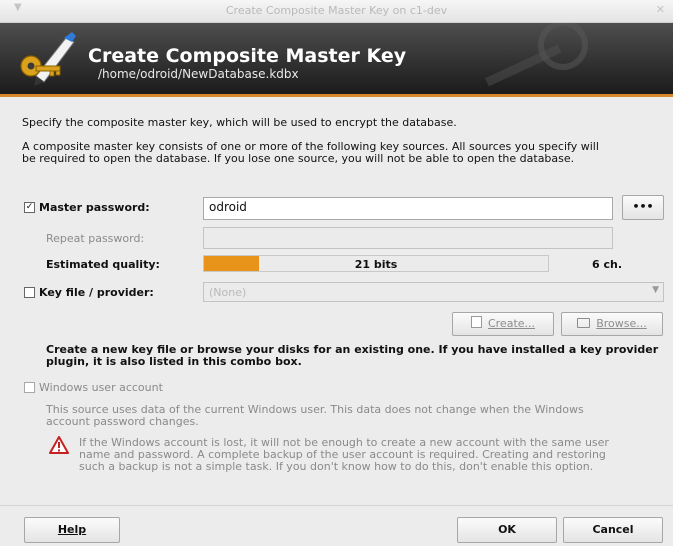  What do you see at coordinates (607, 264) in the screenshot?
I see `password-length-text: 6 ch.` at bounding box center [607, 264].